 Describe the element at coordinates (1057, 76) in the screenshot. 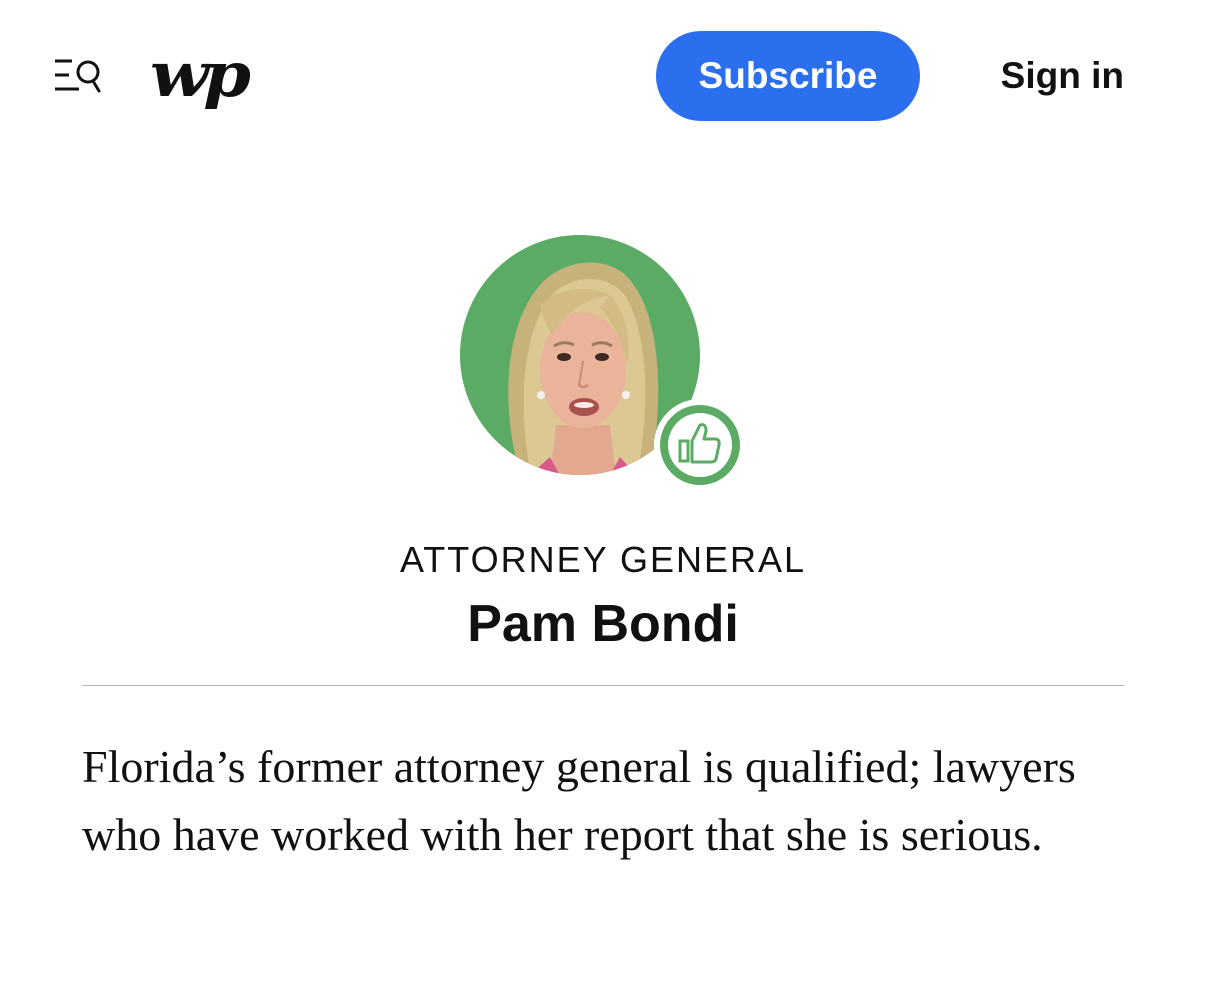

I see `sign-in-link: Sign in` at that location.